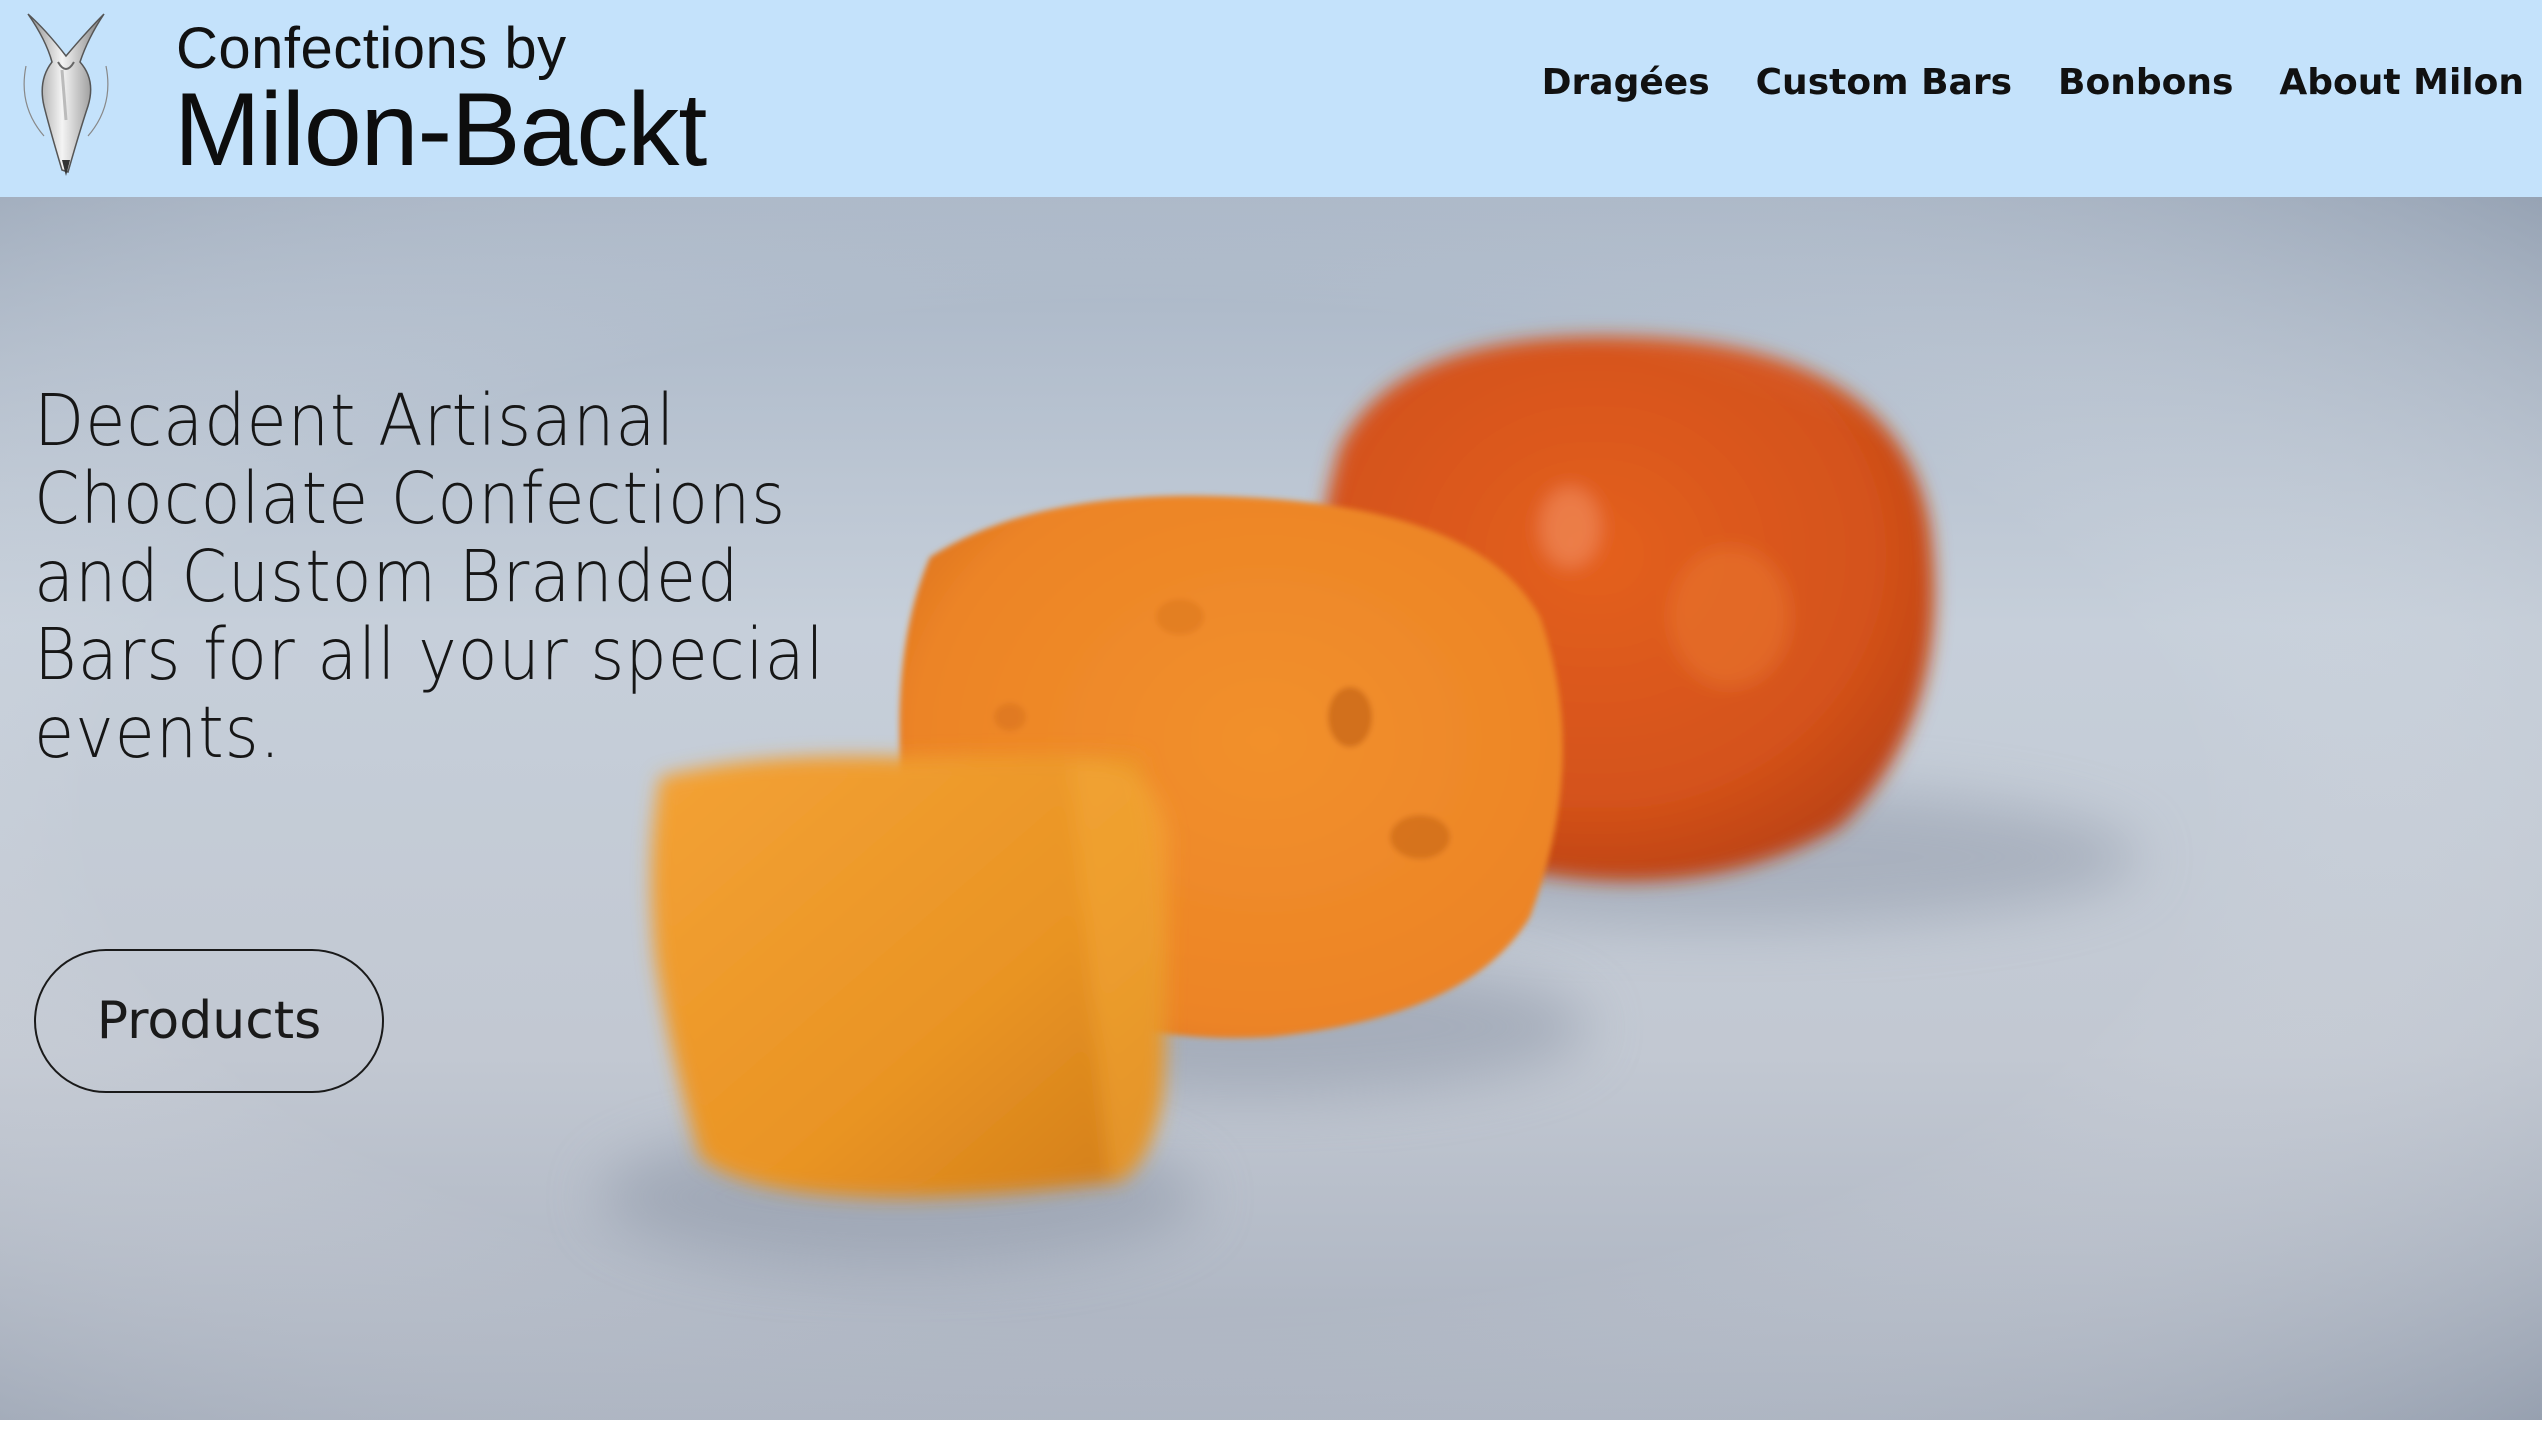 This screenshot has height=1430, width=2542. What do you see at coordinates (66, 94) in the screenshot?
I see `piping-bag-icon` at bounding box center [66, 94].